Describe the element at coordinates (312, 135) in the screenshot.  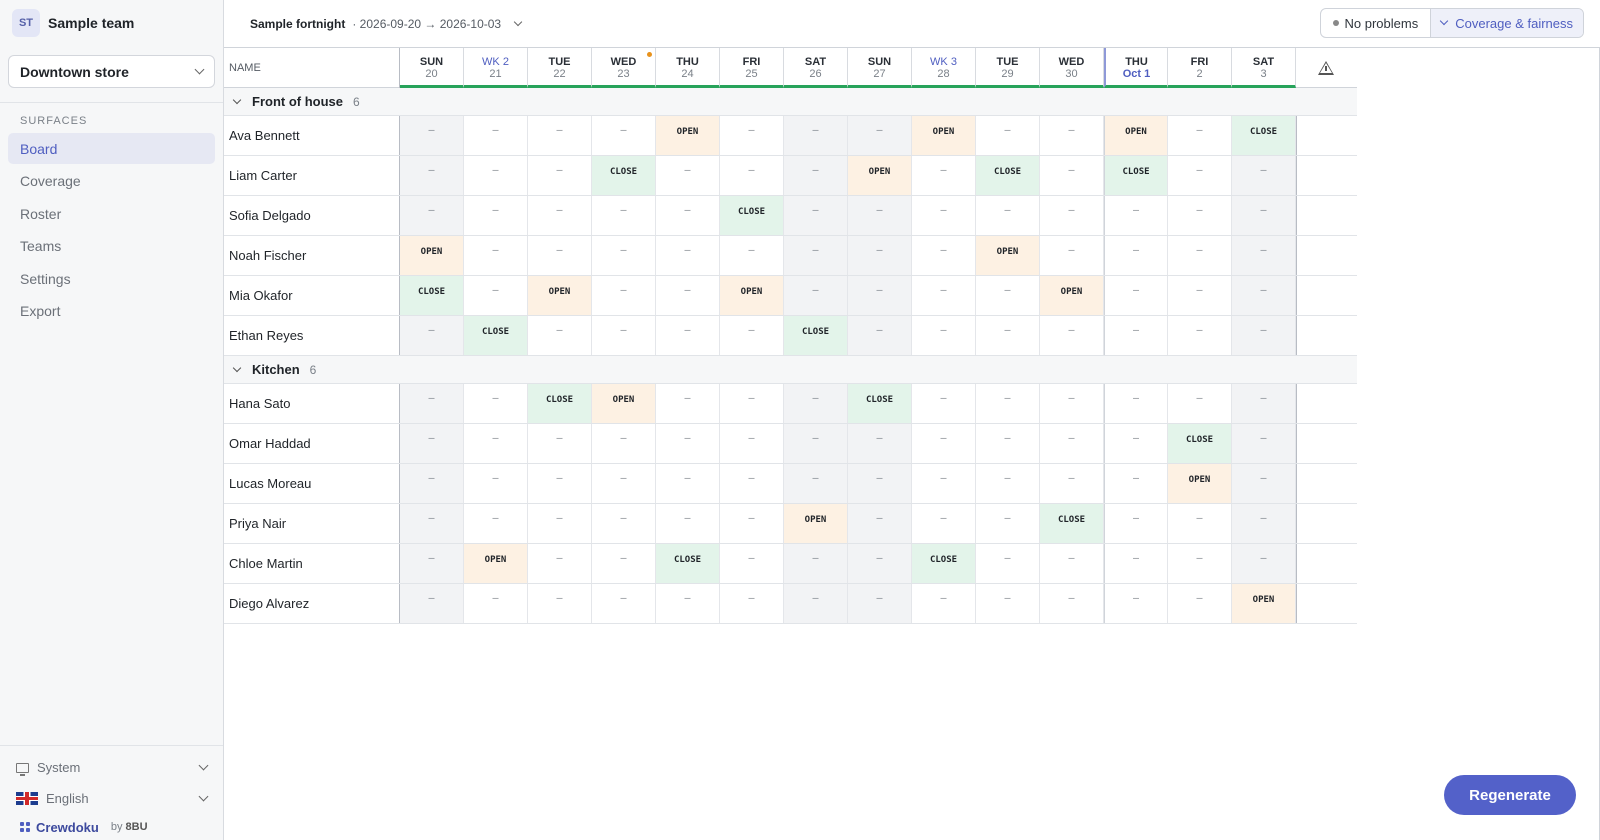
I see `staff-name: Ava Bennett` at that location.